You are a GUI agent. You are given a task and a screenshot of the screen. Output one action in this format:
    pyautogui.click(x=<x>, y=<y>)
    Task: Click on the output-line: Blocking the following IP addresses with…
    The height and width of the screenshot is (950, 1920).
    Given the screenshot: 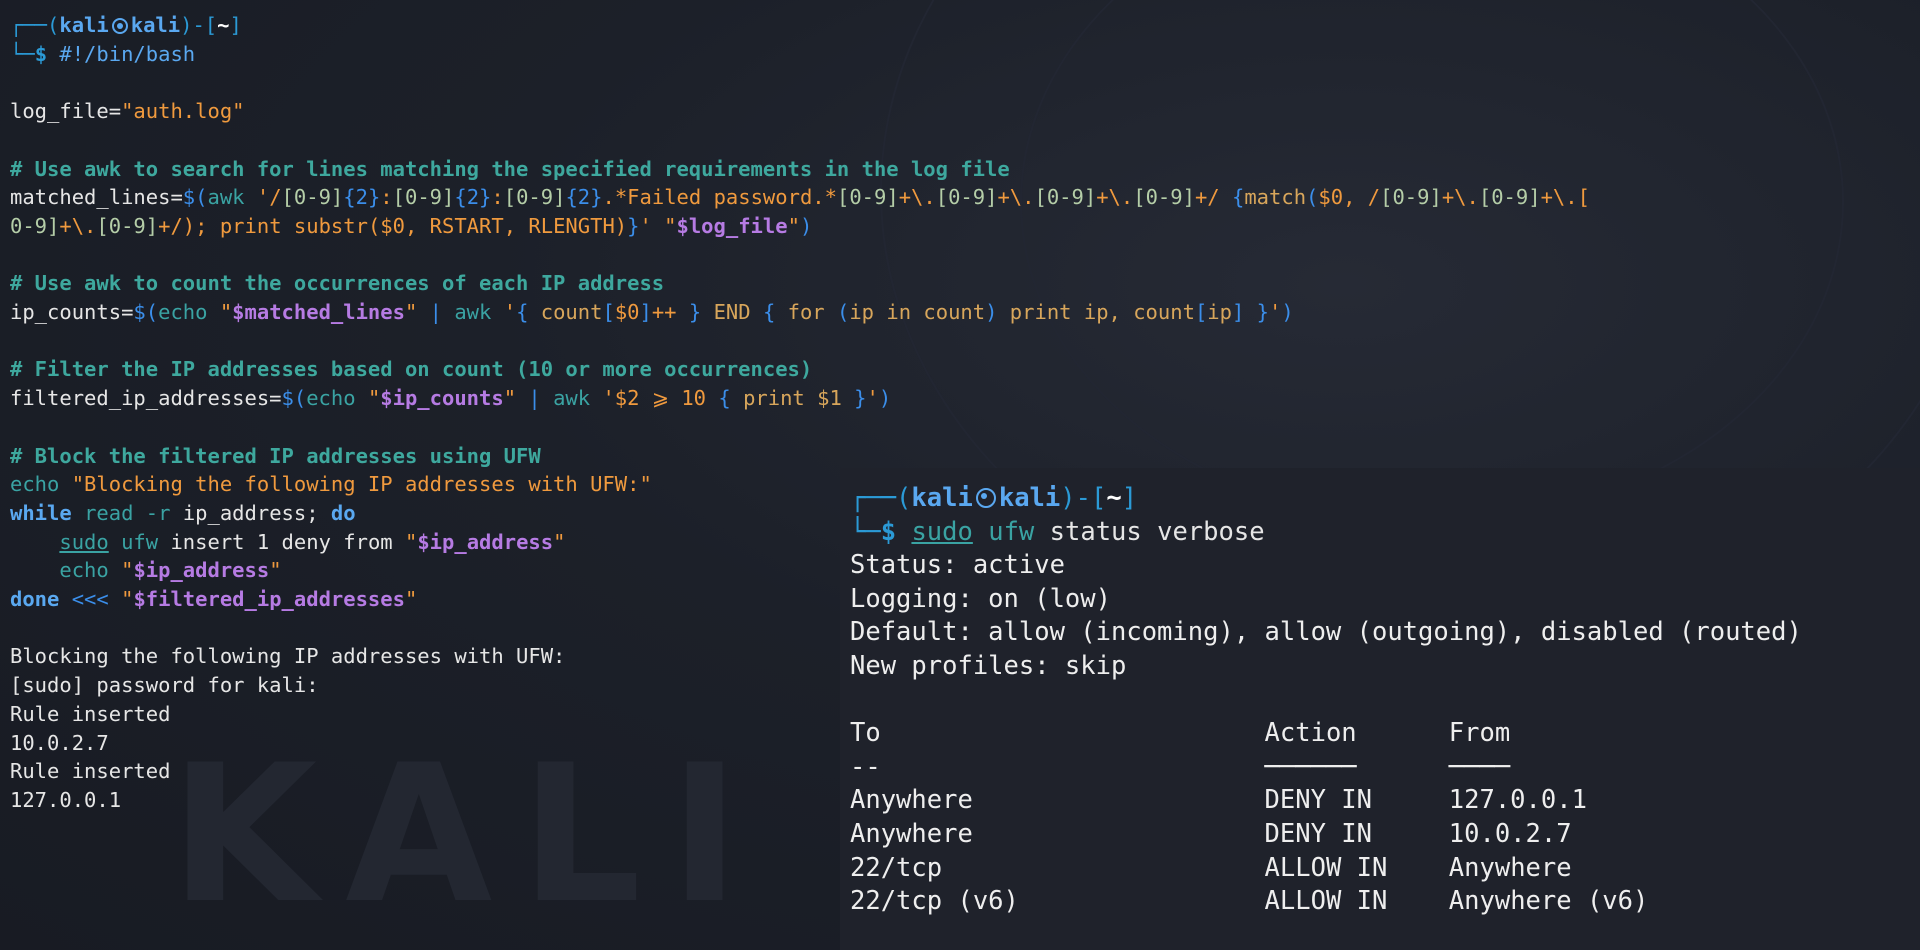 What is the action you would take?
    pyautogui.click(x=288, y=656)
    